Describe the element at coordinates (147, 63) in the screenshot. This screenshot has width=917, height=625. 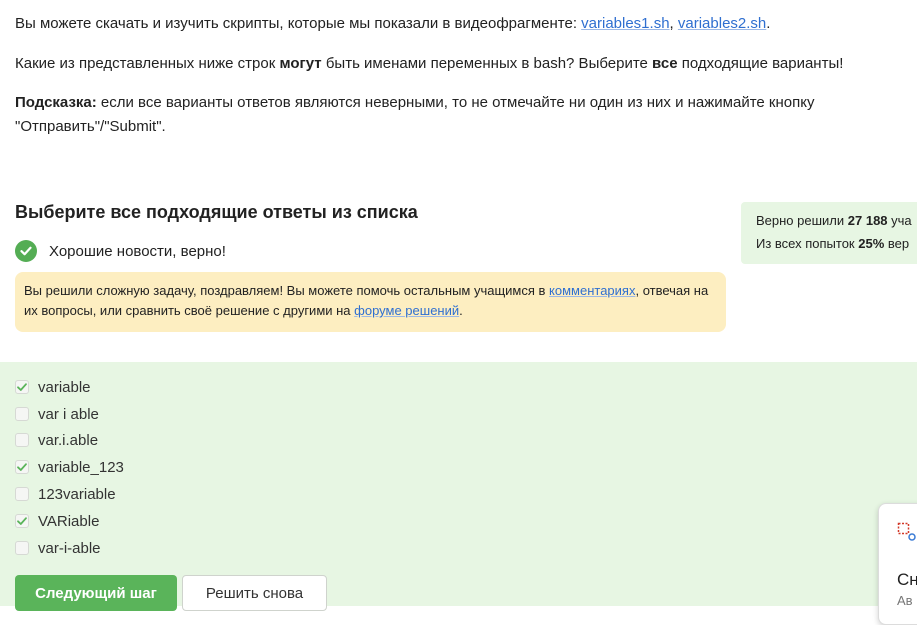
I see `question-part1: Какие из представленных ниже строк` at that location.